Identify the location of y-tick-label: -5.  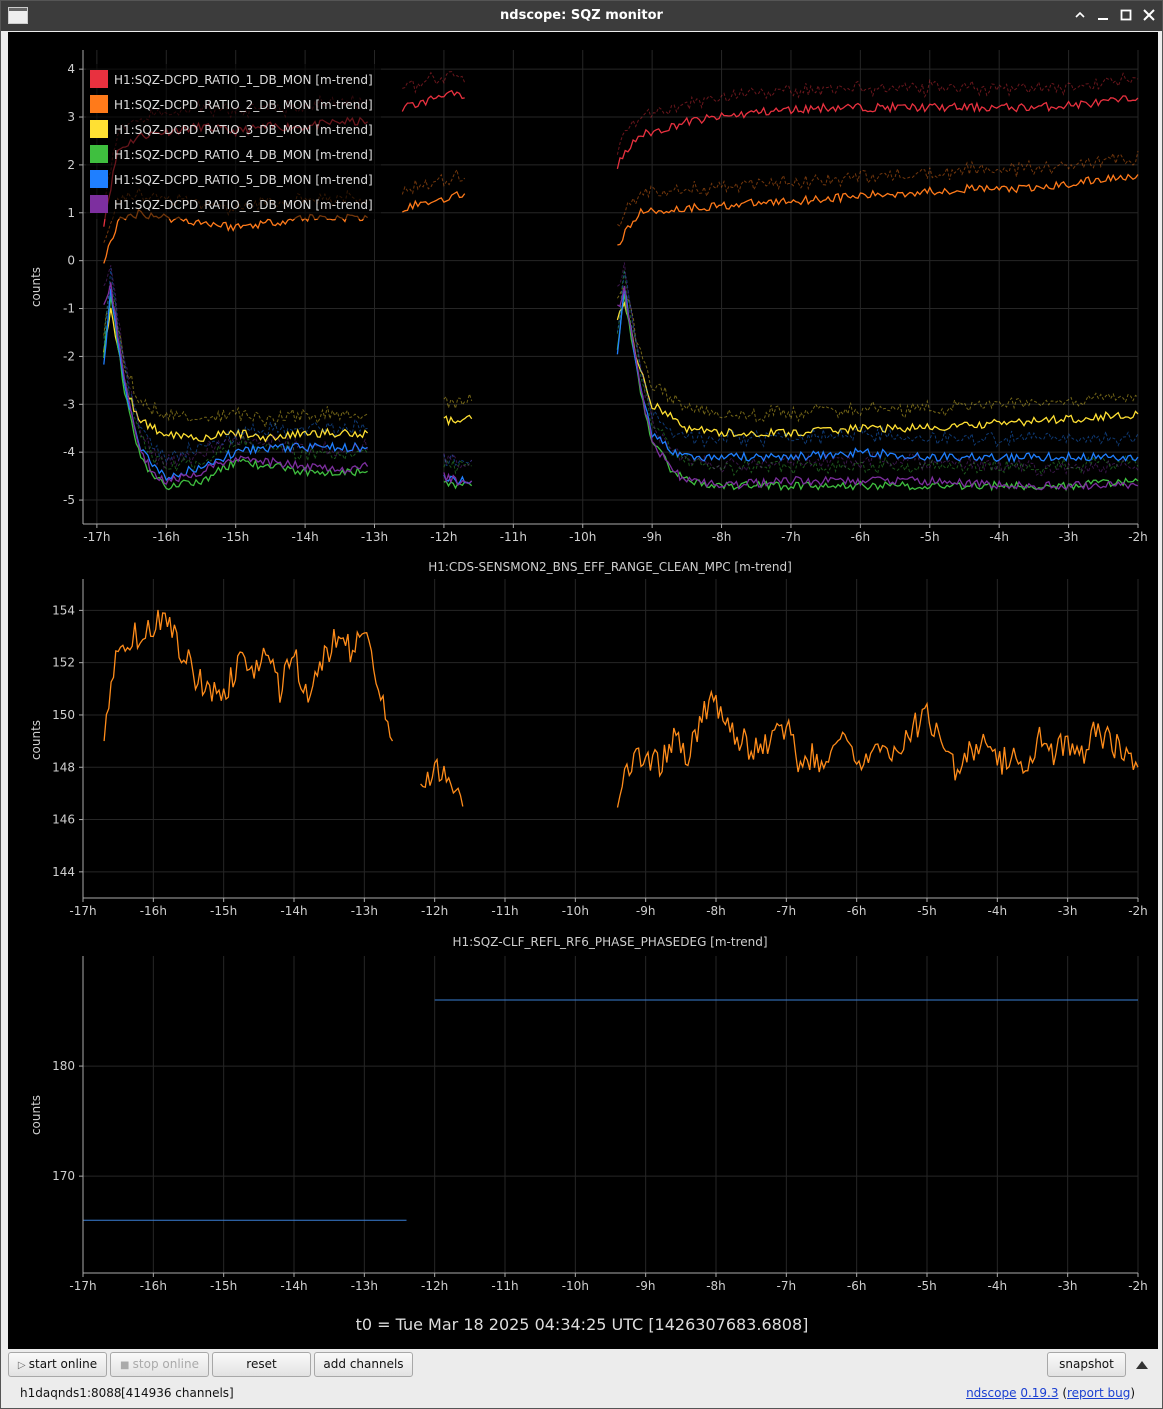
(69, 500).